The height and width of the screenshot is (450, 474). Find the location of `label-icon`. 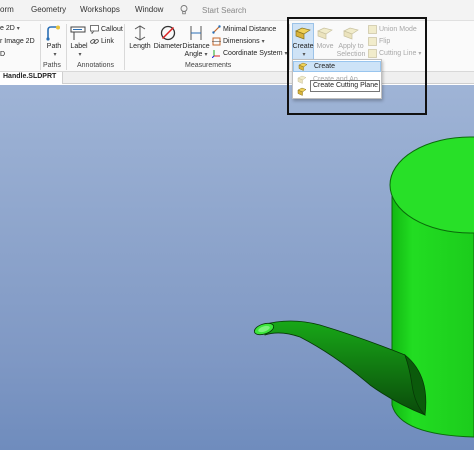

label-icon is located at coordinates (79, 33).